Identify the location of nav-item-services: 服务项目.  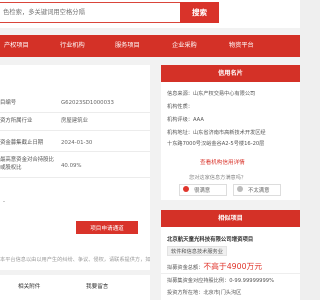
(127, 46).